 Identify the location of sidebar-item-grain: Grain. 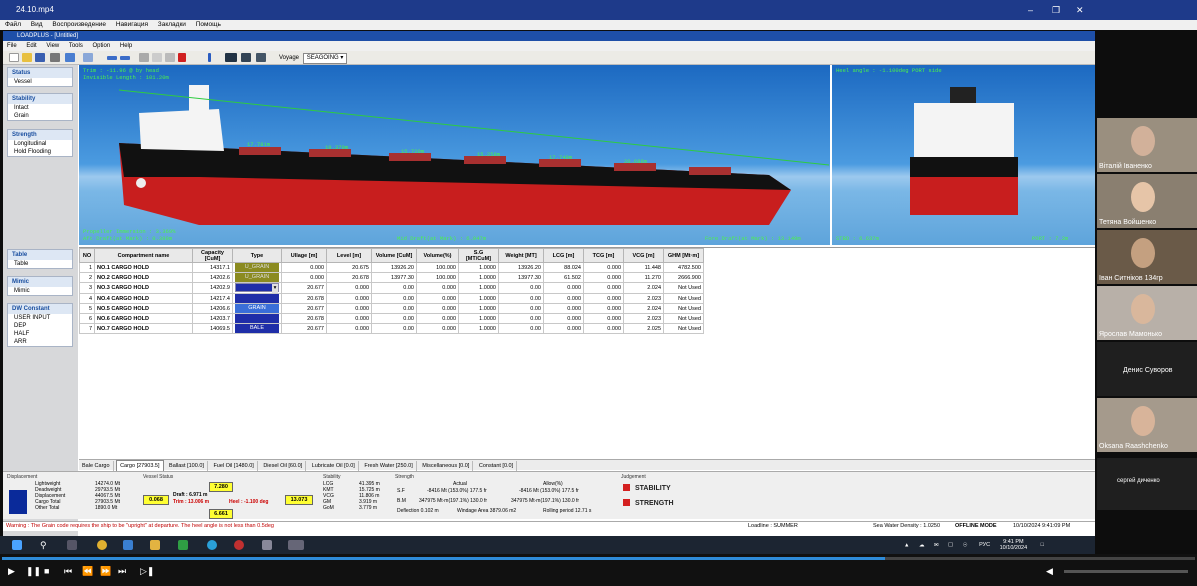
(40, 116).